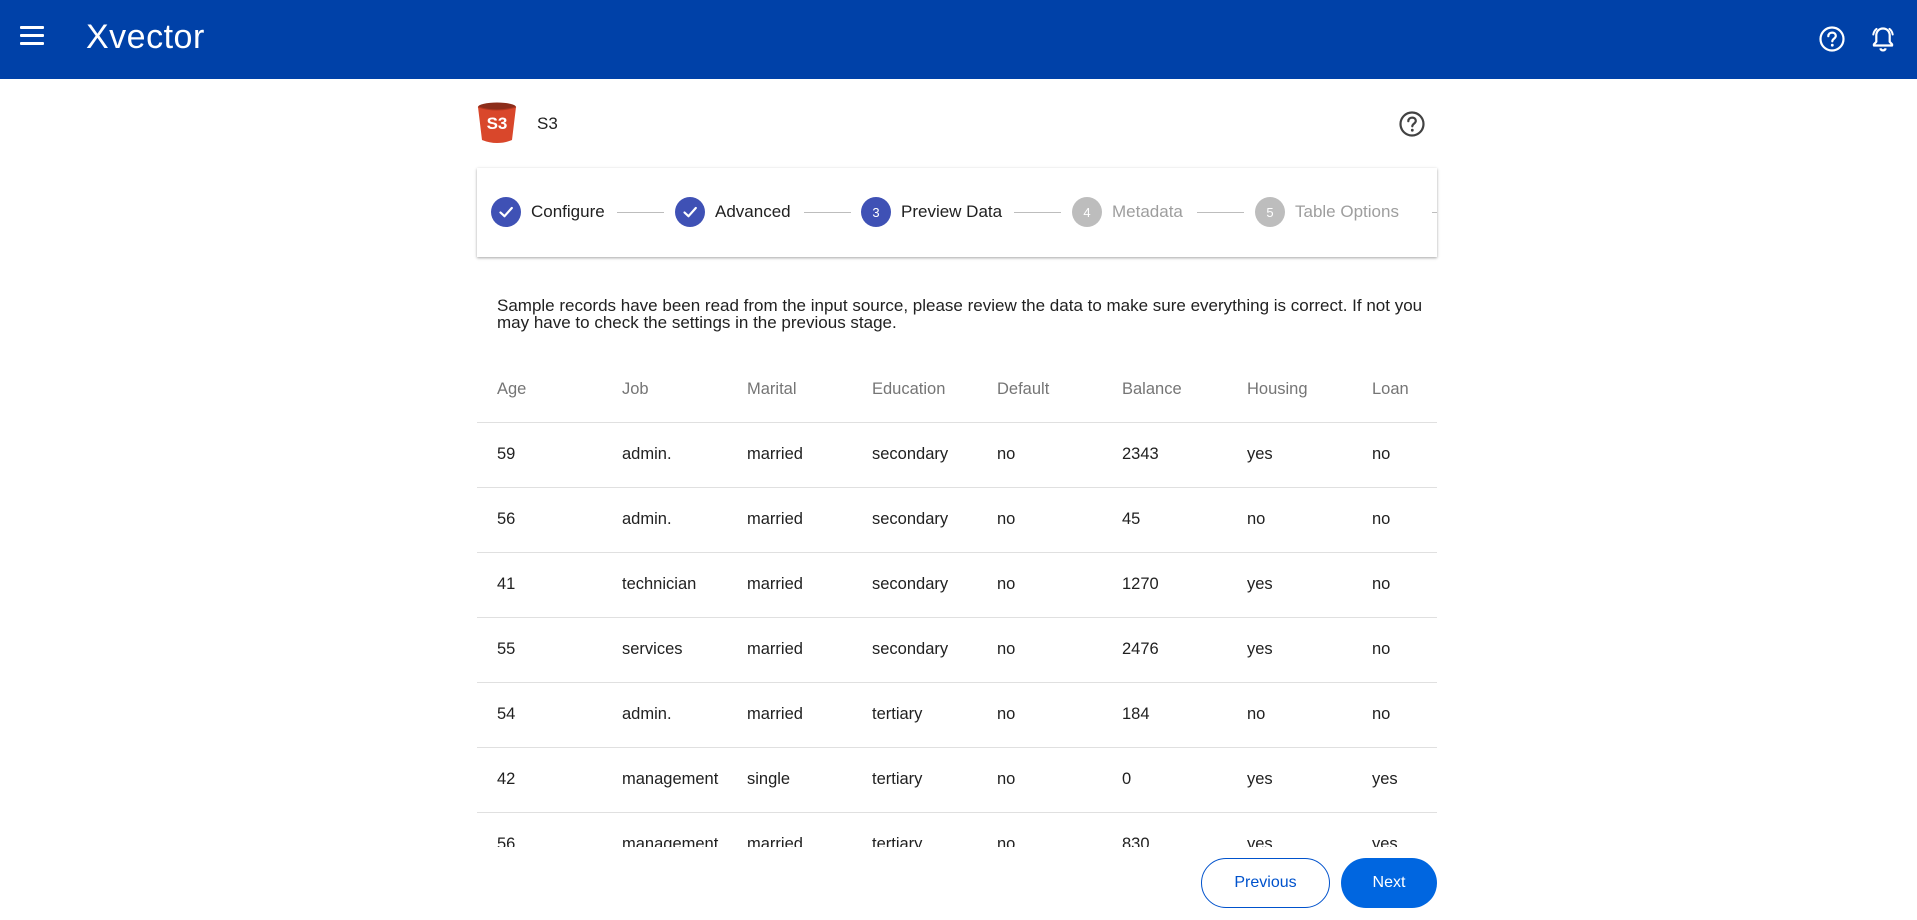  I want to click on notifications-bell-icon, so click(1883, 39).